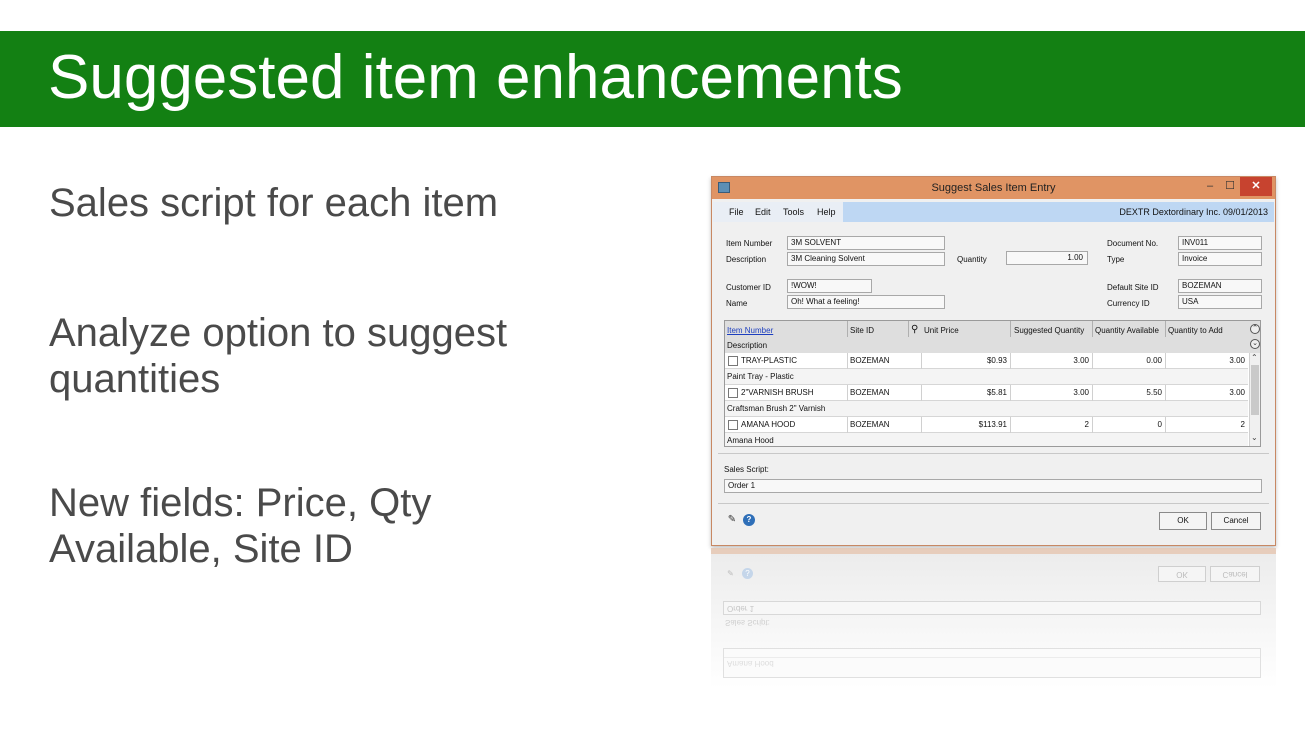  What do you see at coordinates (737, 303) in the screenshot?
I see `name-label: Name` at bounding box center [737, 303].